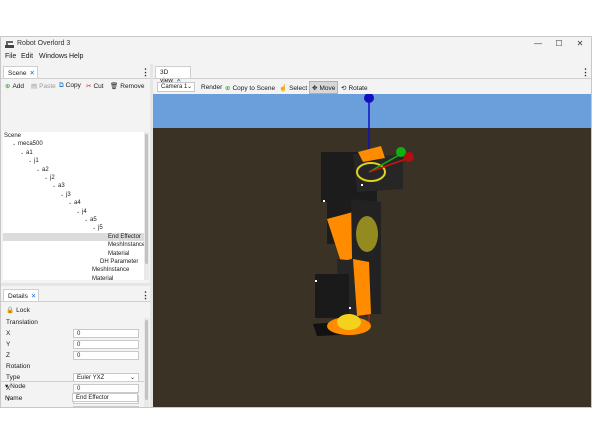 This screenshot has width=592, height=444. I want to click on translation-y-input: 0, so click(106, 344).